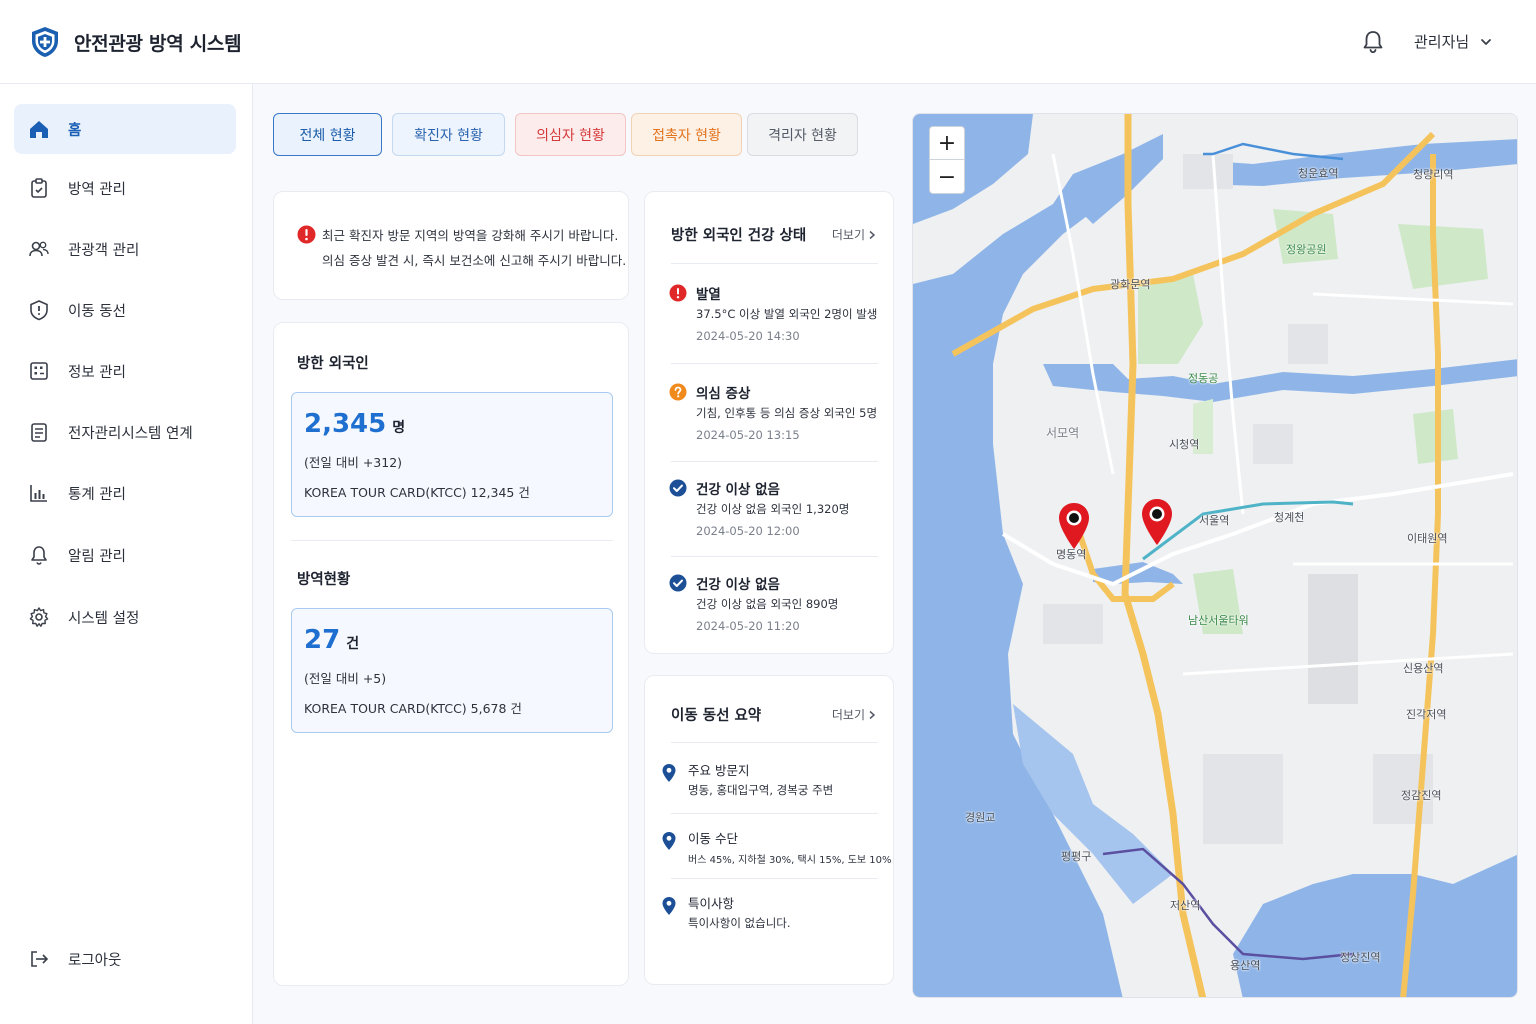  I want to click on map-label: 용산역, so click(1245, 965).